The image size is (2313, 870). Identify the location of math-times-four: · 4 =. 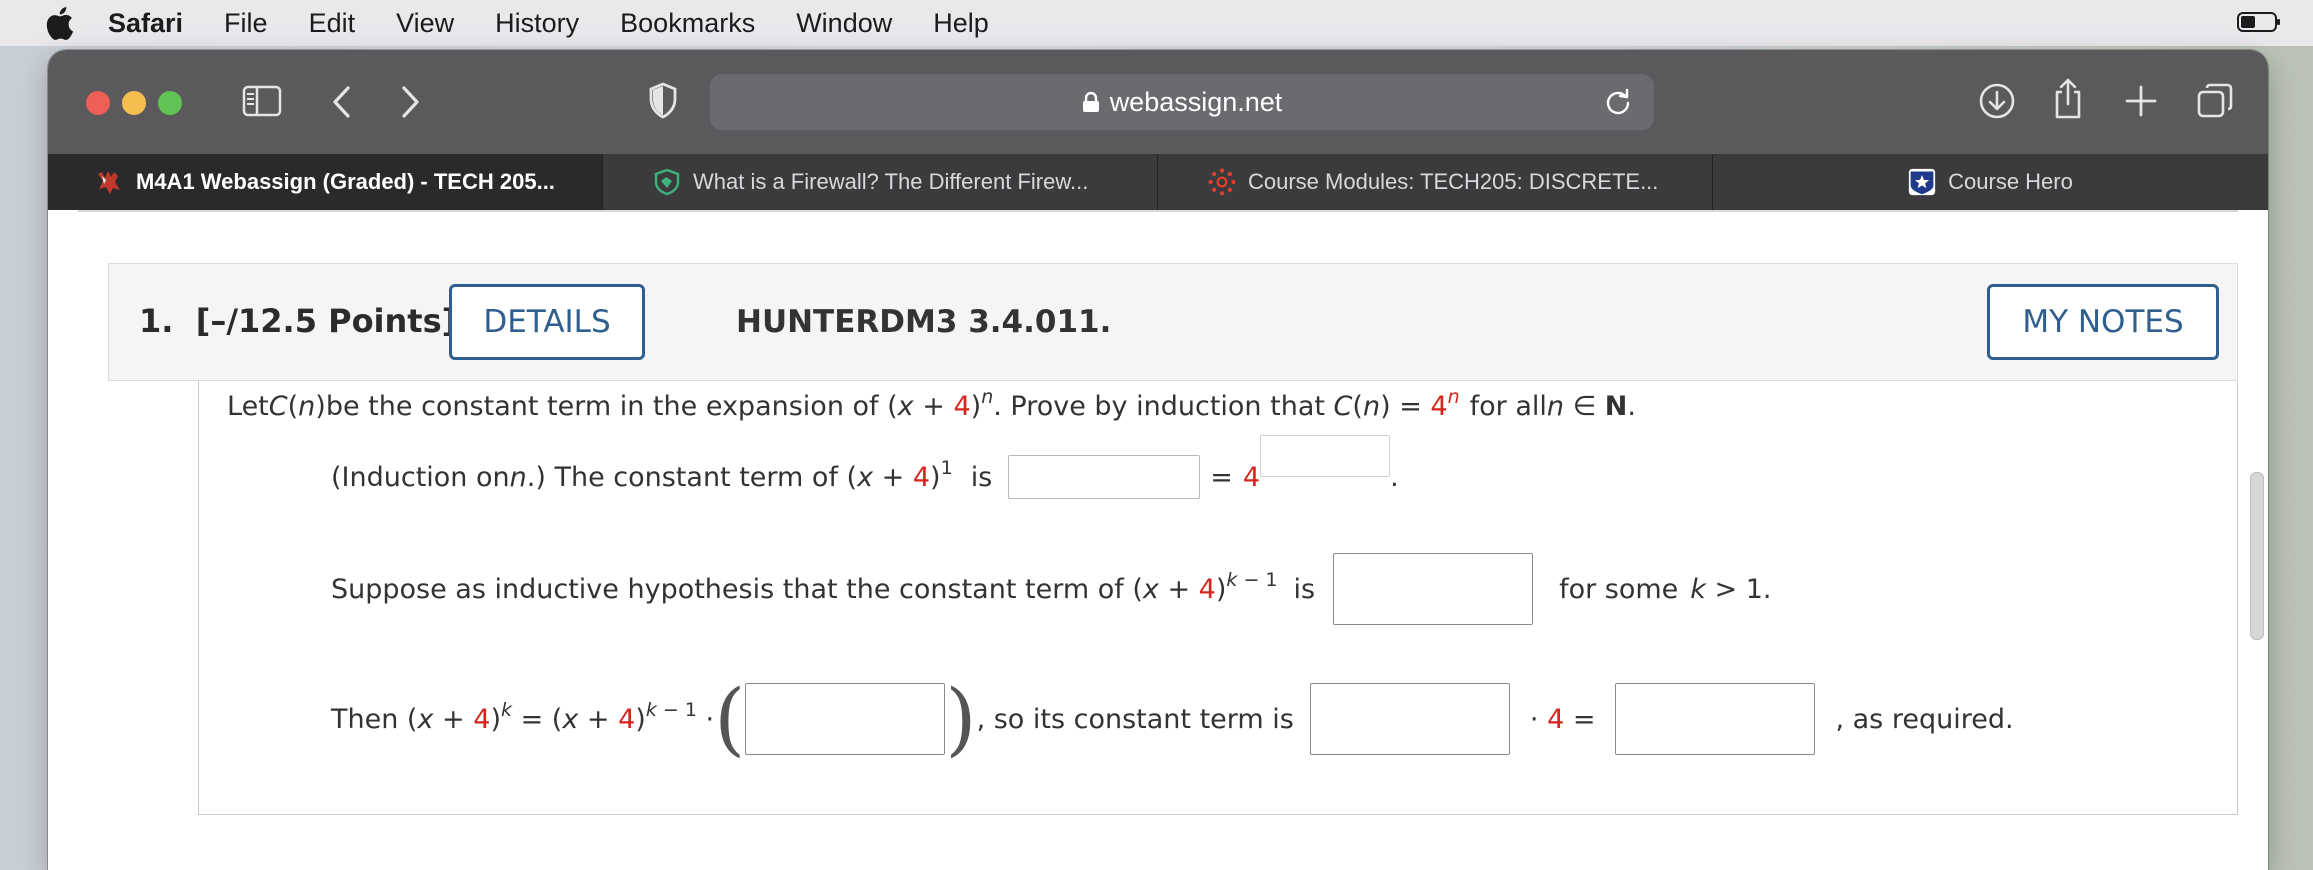
(1562, 719).